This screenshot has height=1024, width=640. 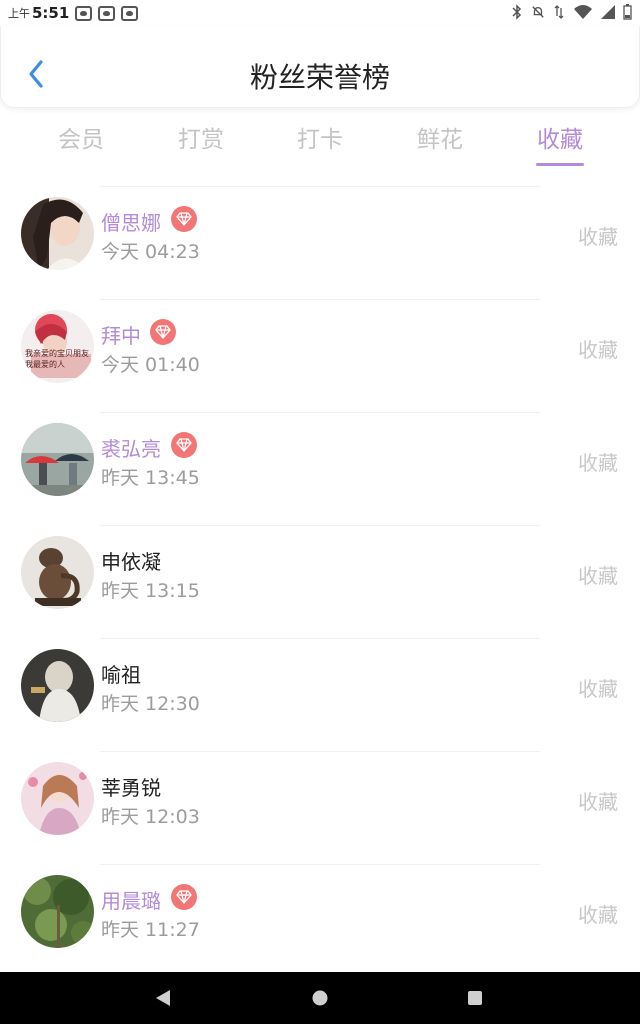 What do you see at coordinates (320, 468) in the screenshot?
I see `list-item: 裘弘亮 昨天 13:45 收藏` at bounding box center [320, 468].